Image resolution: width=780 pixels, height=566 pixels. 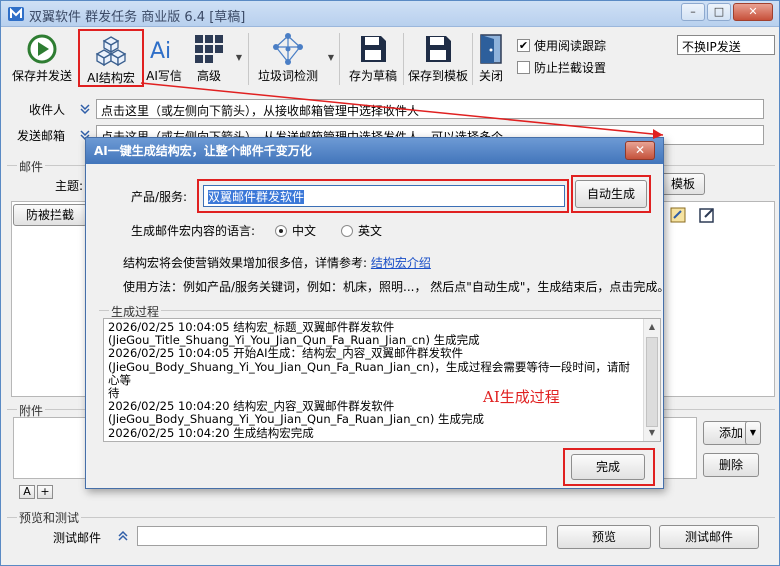 What do you see at coordinates (41, 136) in the screenshot?
I see `sender-label: 发送邮箱` at bounding box center [41, 136].